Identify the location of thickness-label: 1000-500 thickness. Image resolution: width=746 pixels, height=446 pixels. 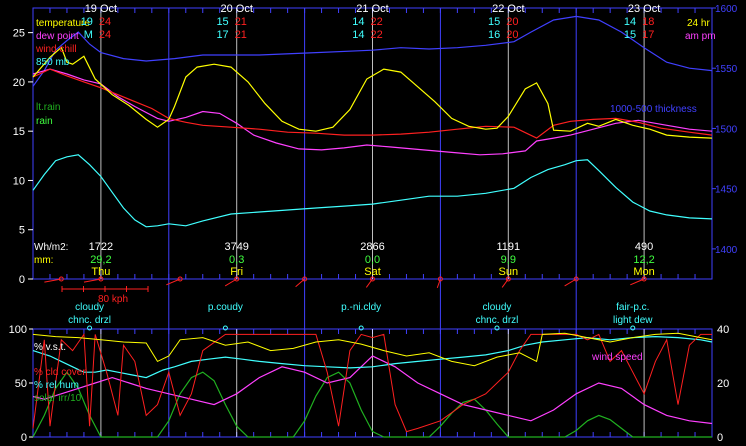
(653, 109).